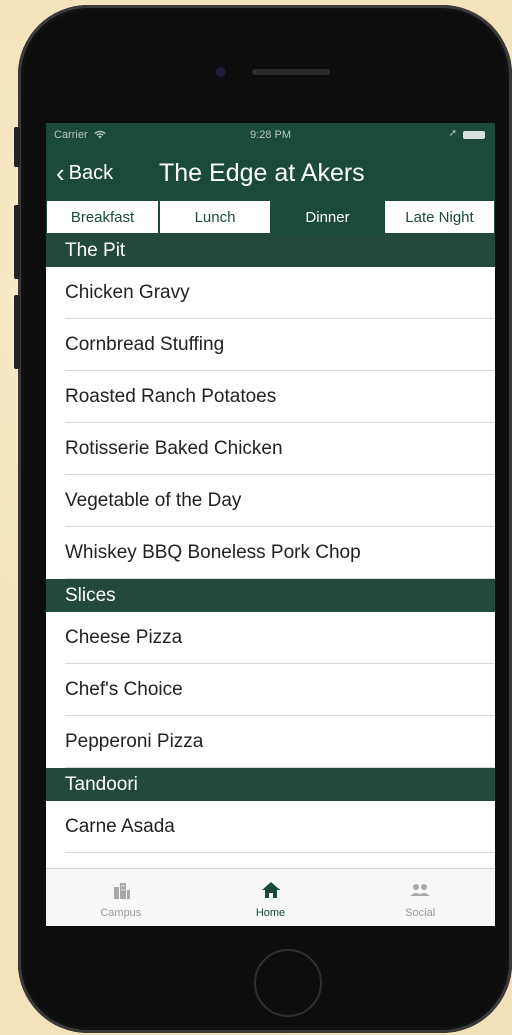  I want to click on meal-segmented-control: Breakfast Lunch Dinner Late Night, so click(270, 217).